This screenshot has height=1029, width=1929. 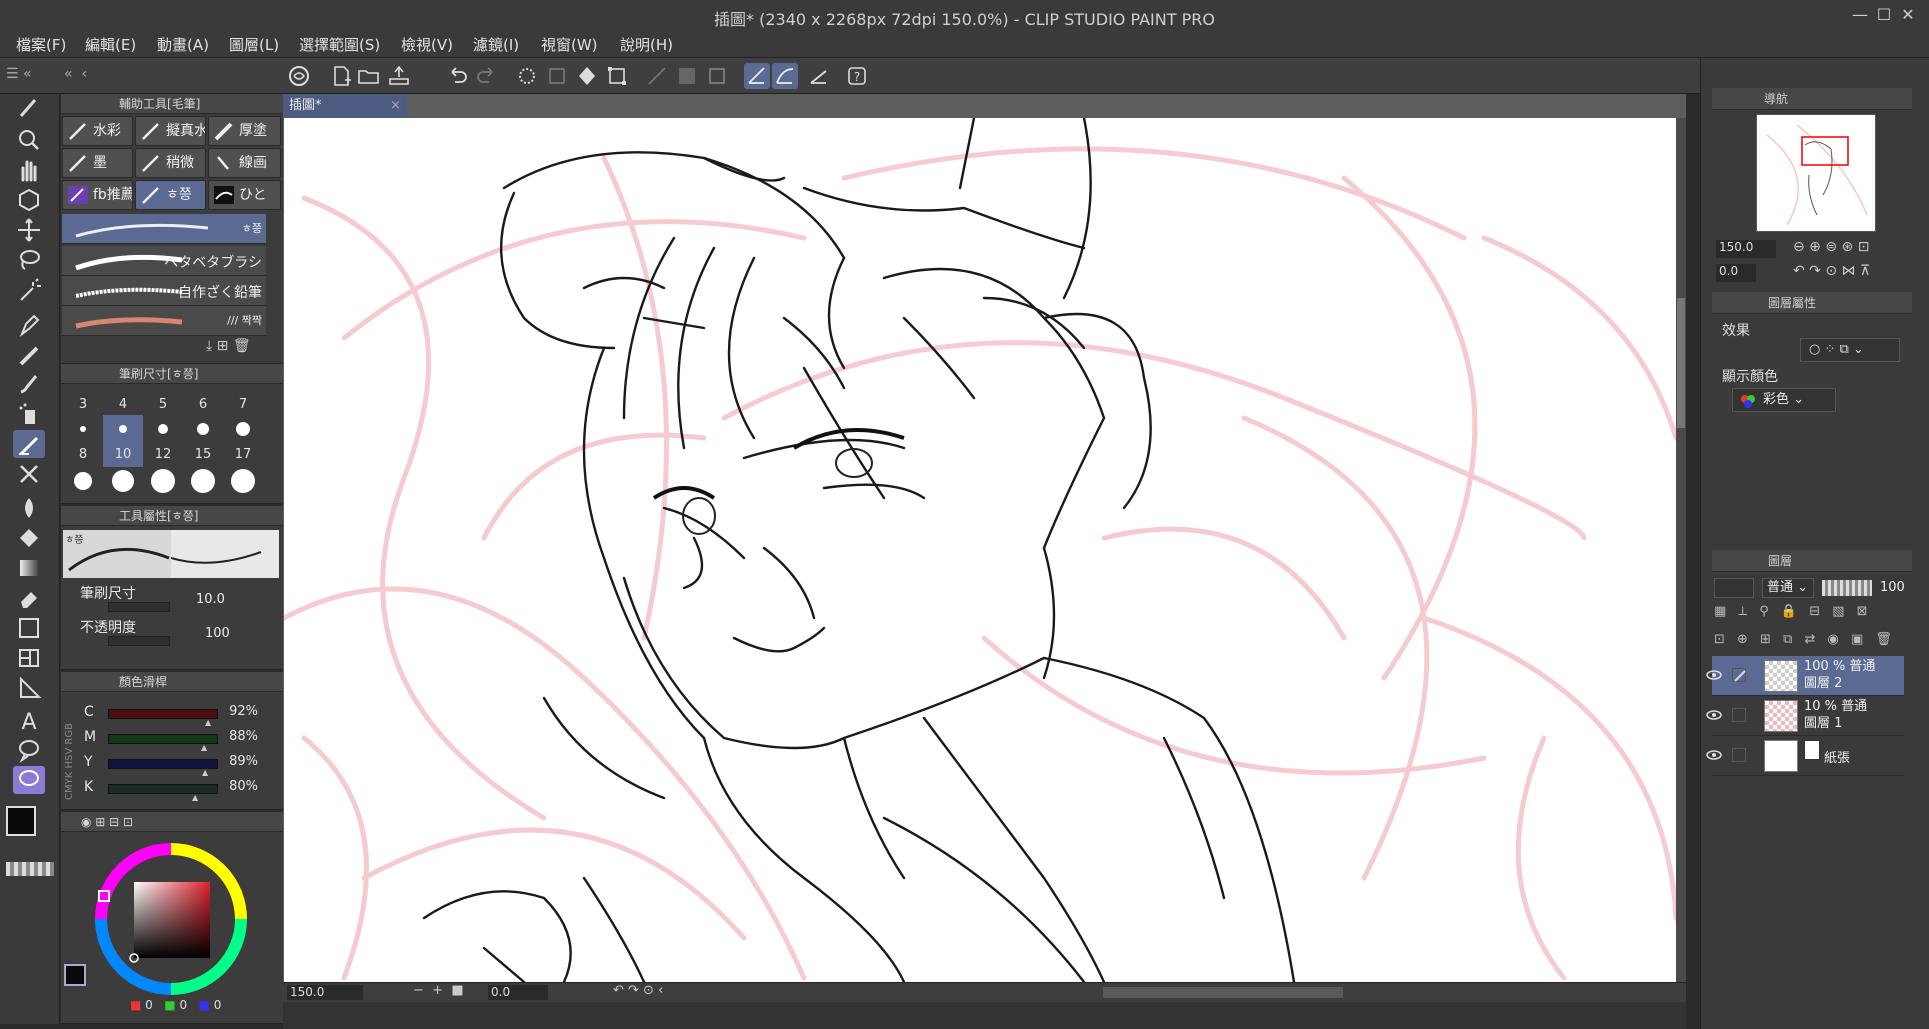 What do you see at coordinates (1805, 756) in the screenshot?
I see `layer-row: 紙張` at bounding box center [1805, 756].